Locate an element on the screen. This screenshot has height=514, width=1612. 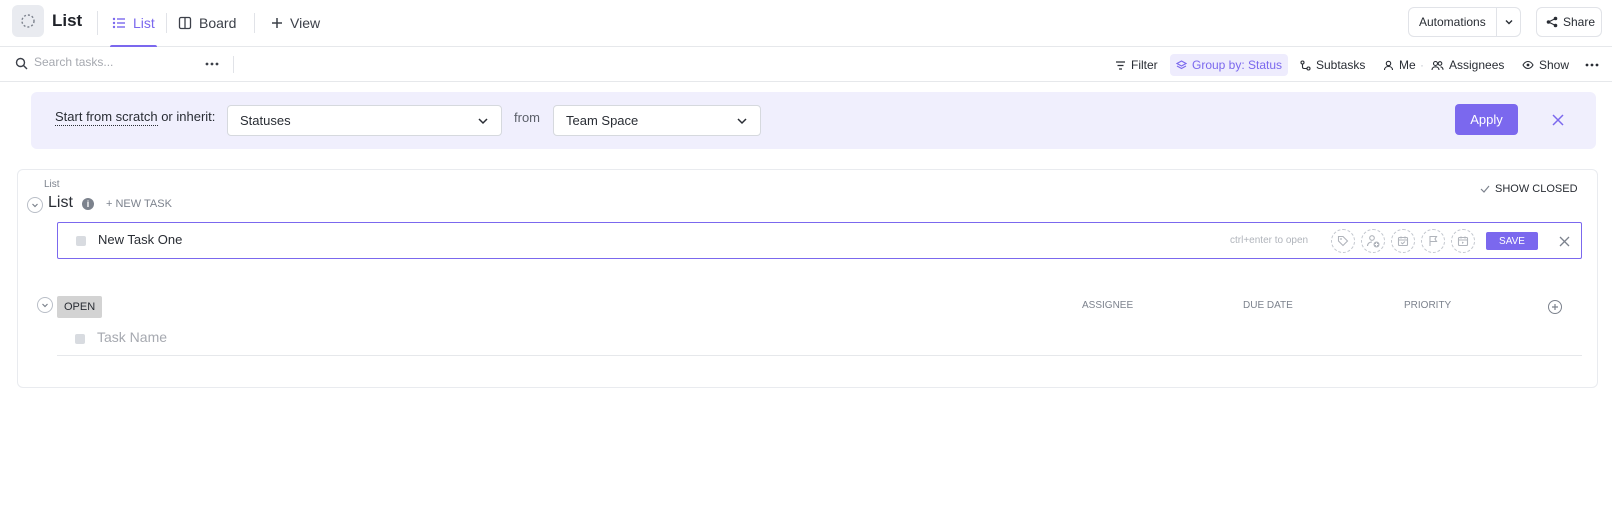
user-icon is located at coordinates (1388, 65).